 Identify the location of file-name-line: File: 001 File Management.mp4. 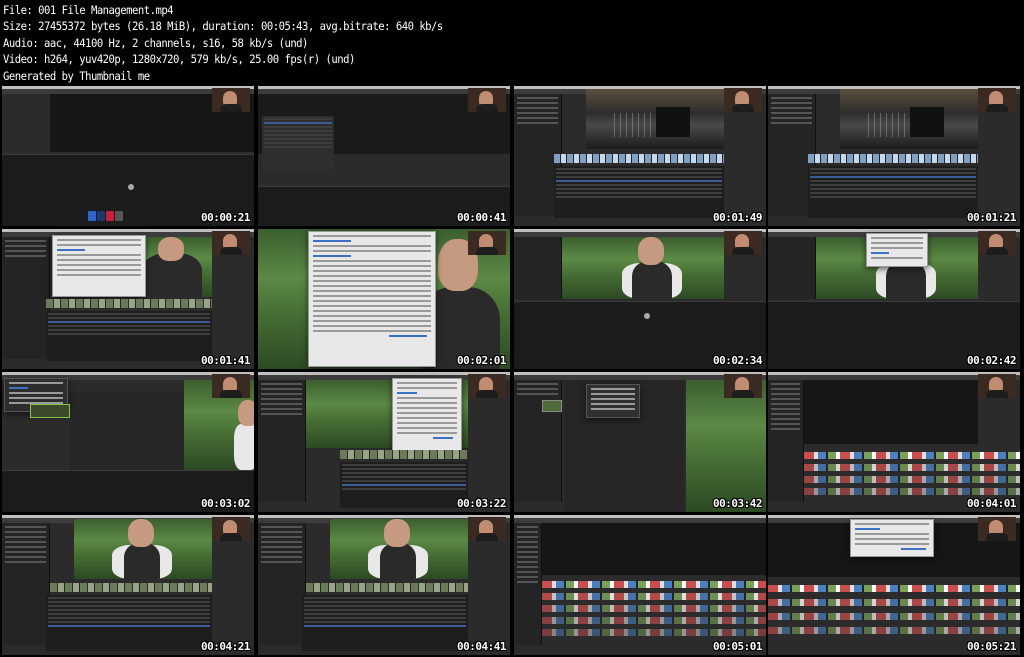
(88, 10).